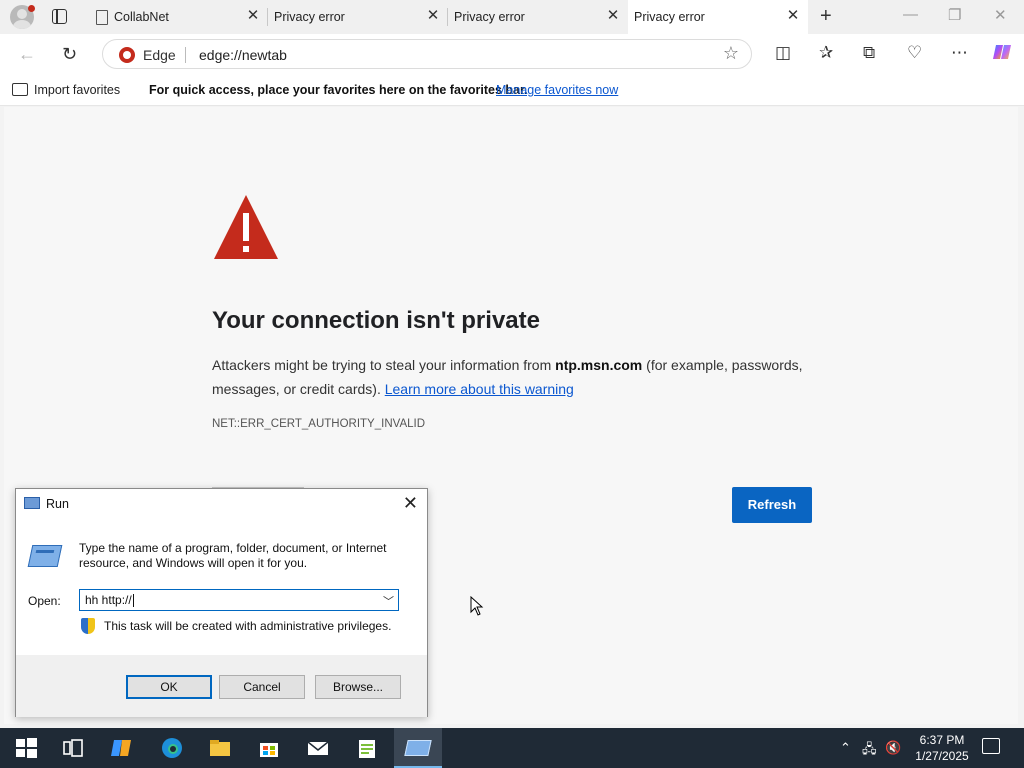 Image resolution: width=1024 pixels, height=768 pixels. What do you see at coordinates (512, 748) in the screenshot?
I see `taskbar: ⌃ 🖧 🔇 6:37 PM 1/27/2025` at bounding box center [512, 748].